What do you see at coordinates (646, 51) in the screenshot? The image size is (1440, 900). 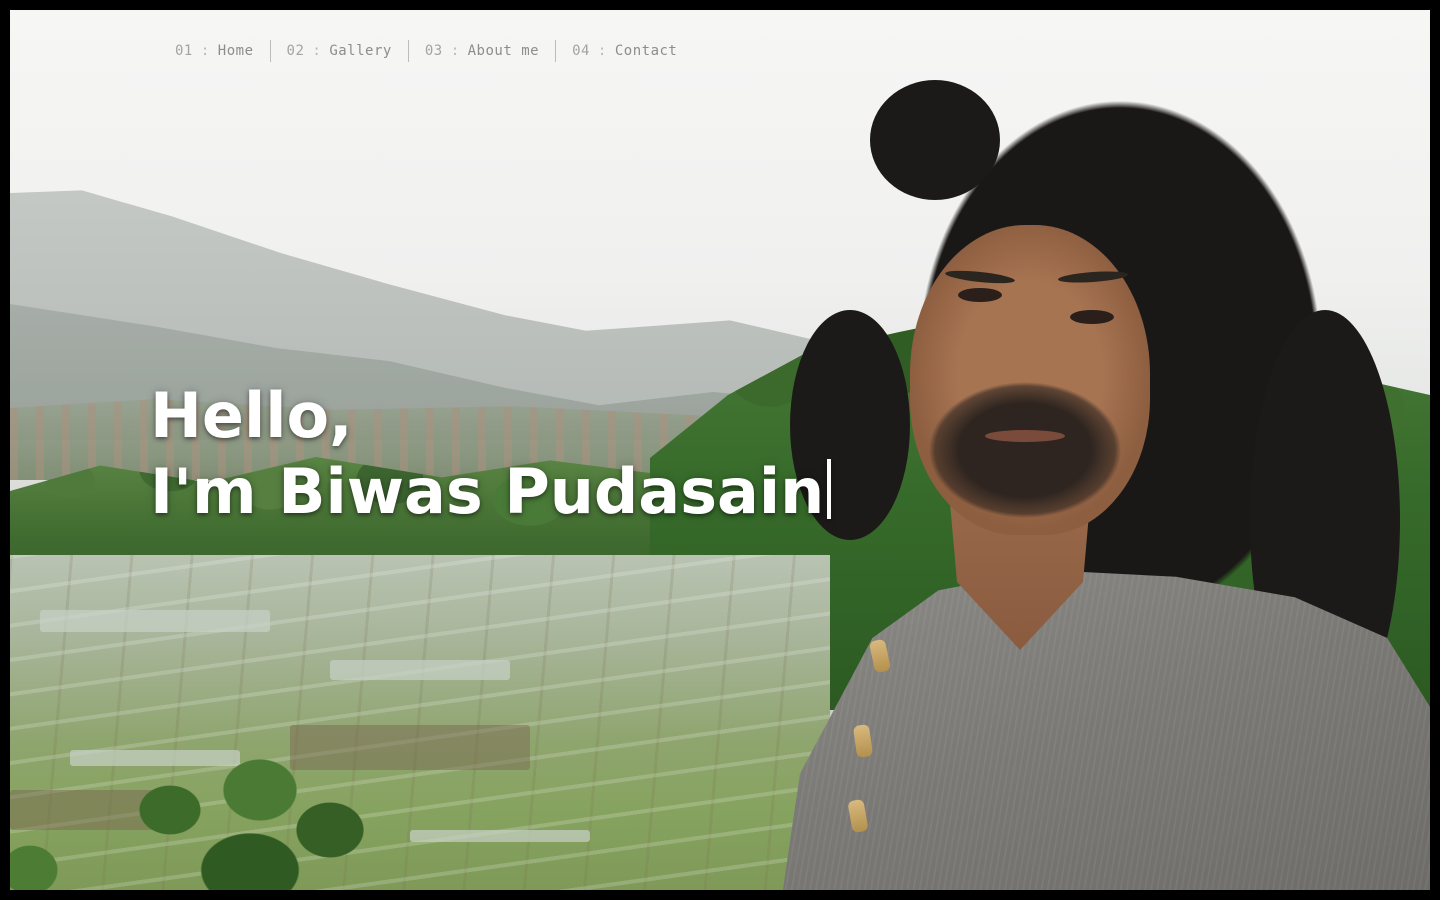 I see `nav-item-label: Contact` at bounding box center [646, 51].